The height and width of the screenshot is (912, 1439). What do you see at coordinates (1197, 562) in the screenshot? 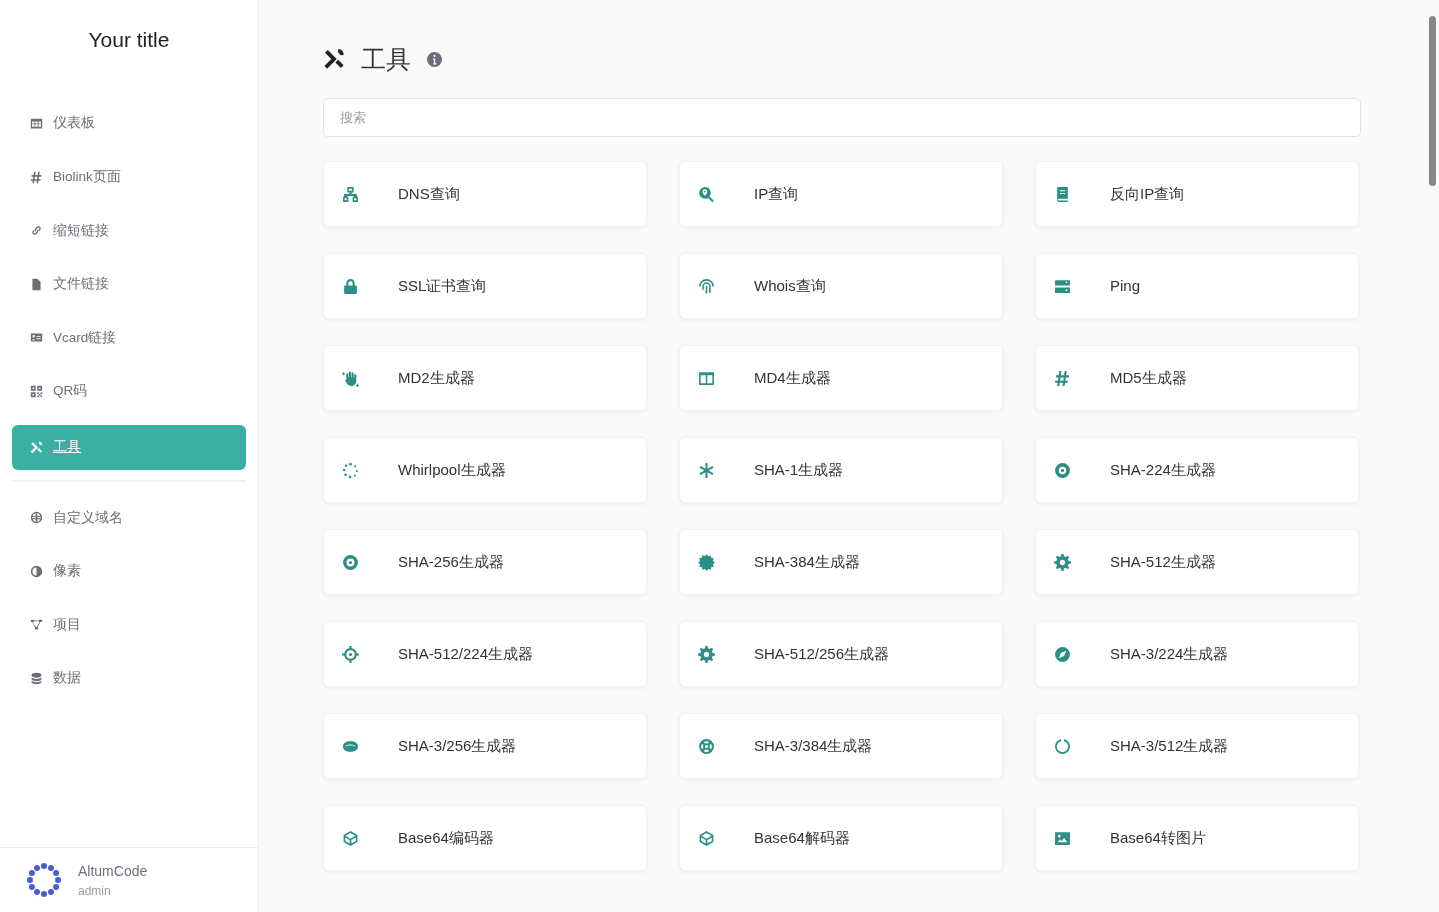
I see `tool-card: SHA-512生成器` at bounding box center [1197, 562].